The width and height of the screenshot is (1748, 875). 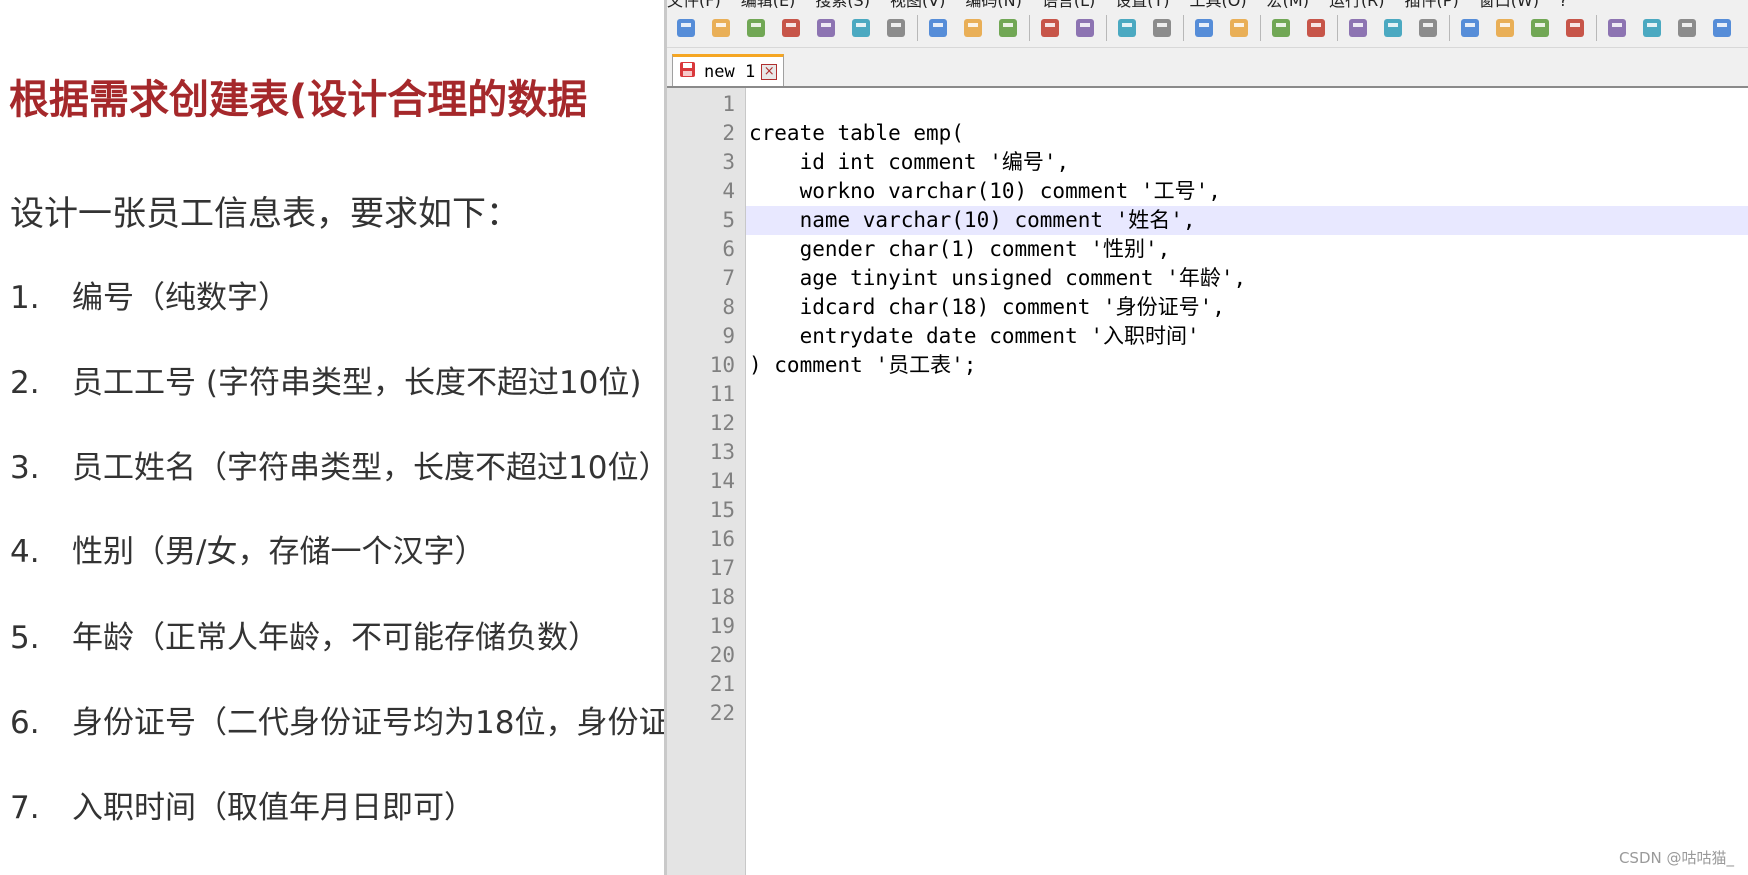 What do you see at coordinates (25, 808) in the screenshot?
I see `requirement-number: 7.` at bounding box center [25, 808].